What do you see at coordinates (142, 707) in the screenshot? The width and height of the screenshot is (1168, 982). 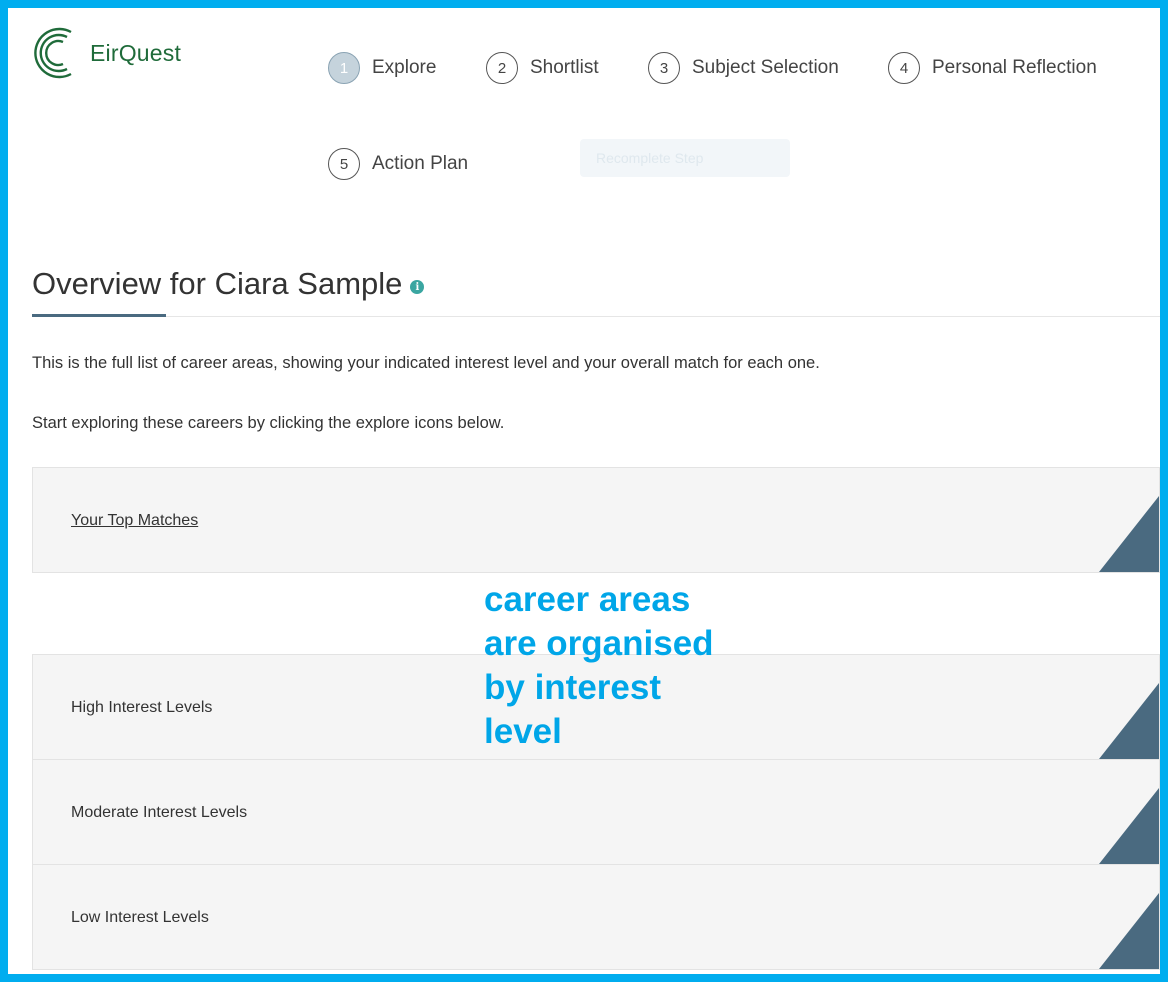 I see `panel-label: High Interest Levels` at bounding box center [142, 707].